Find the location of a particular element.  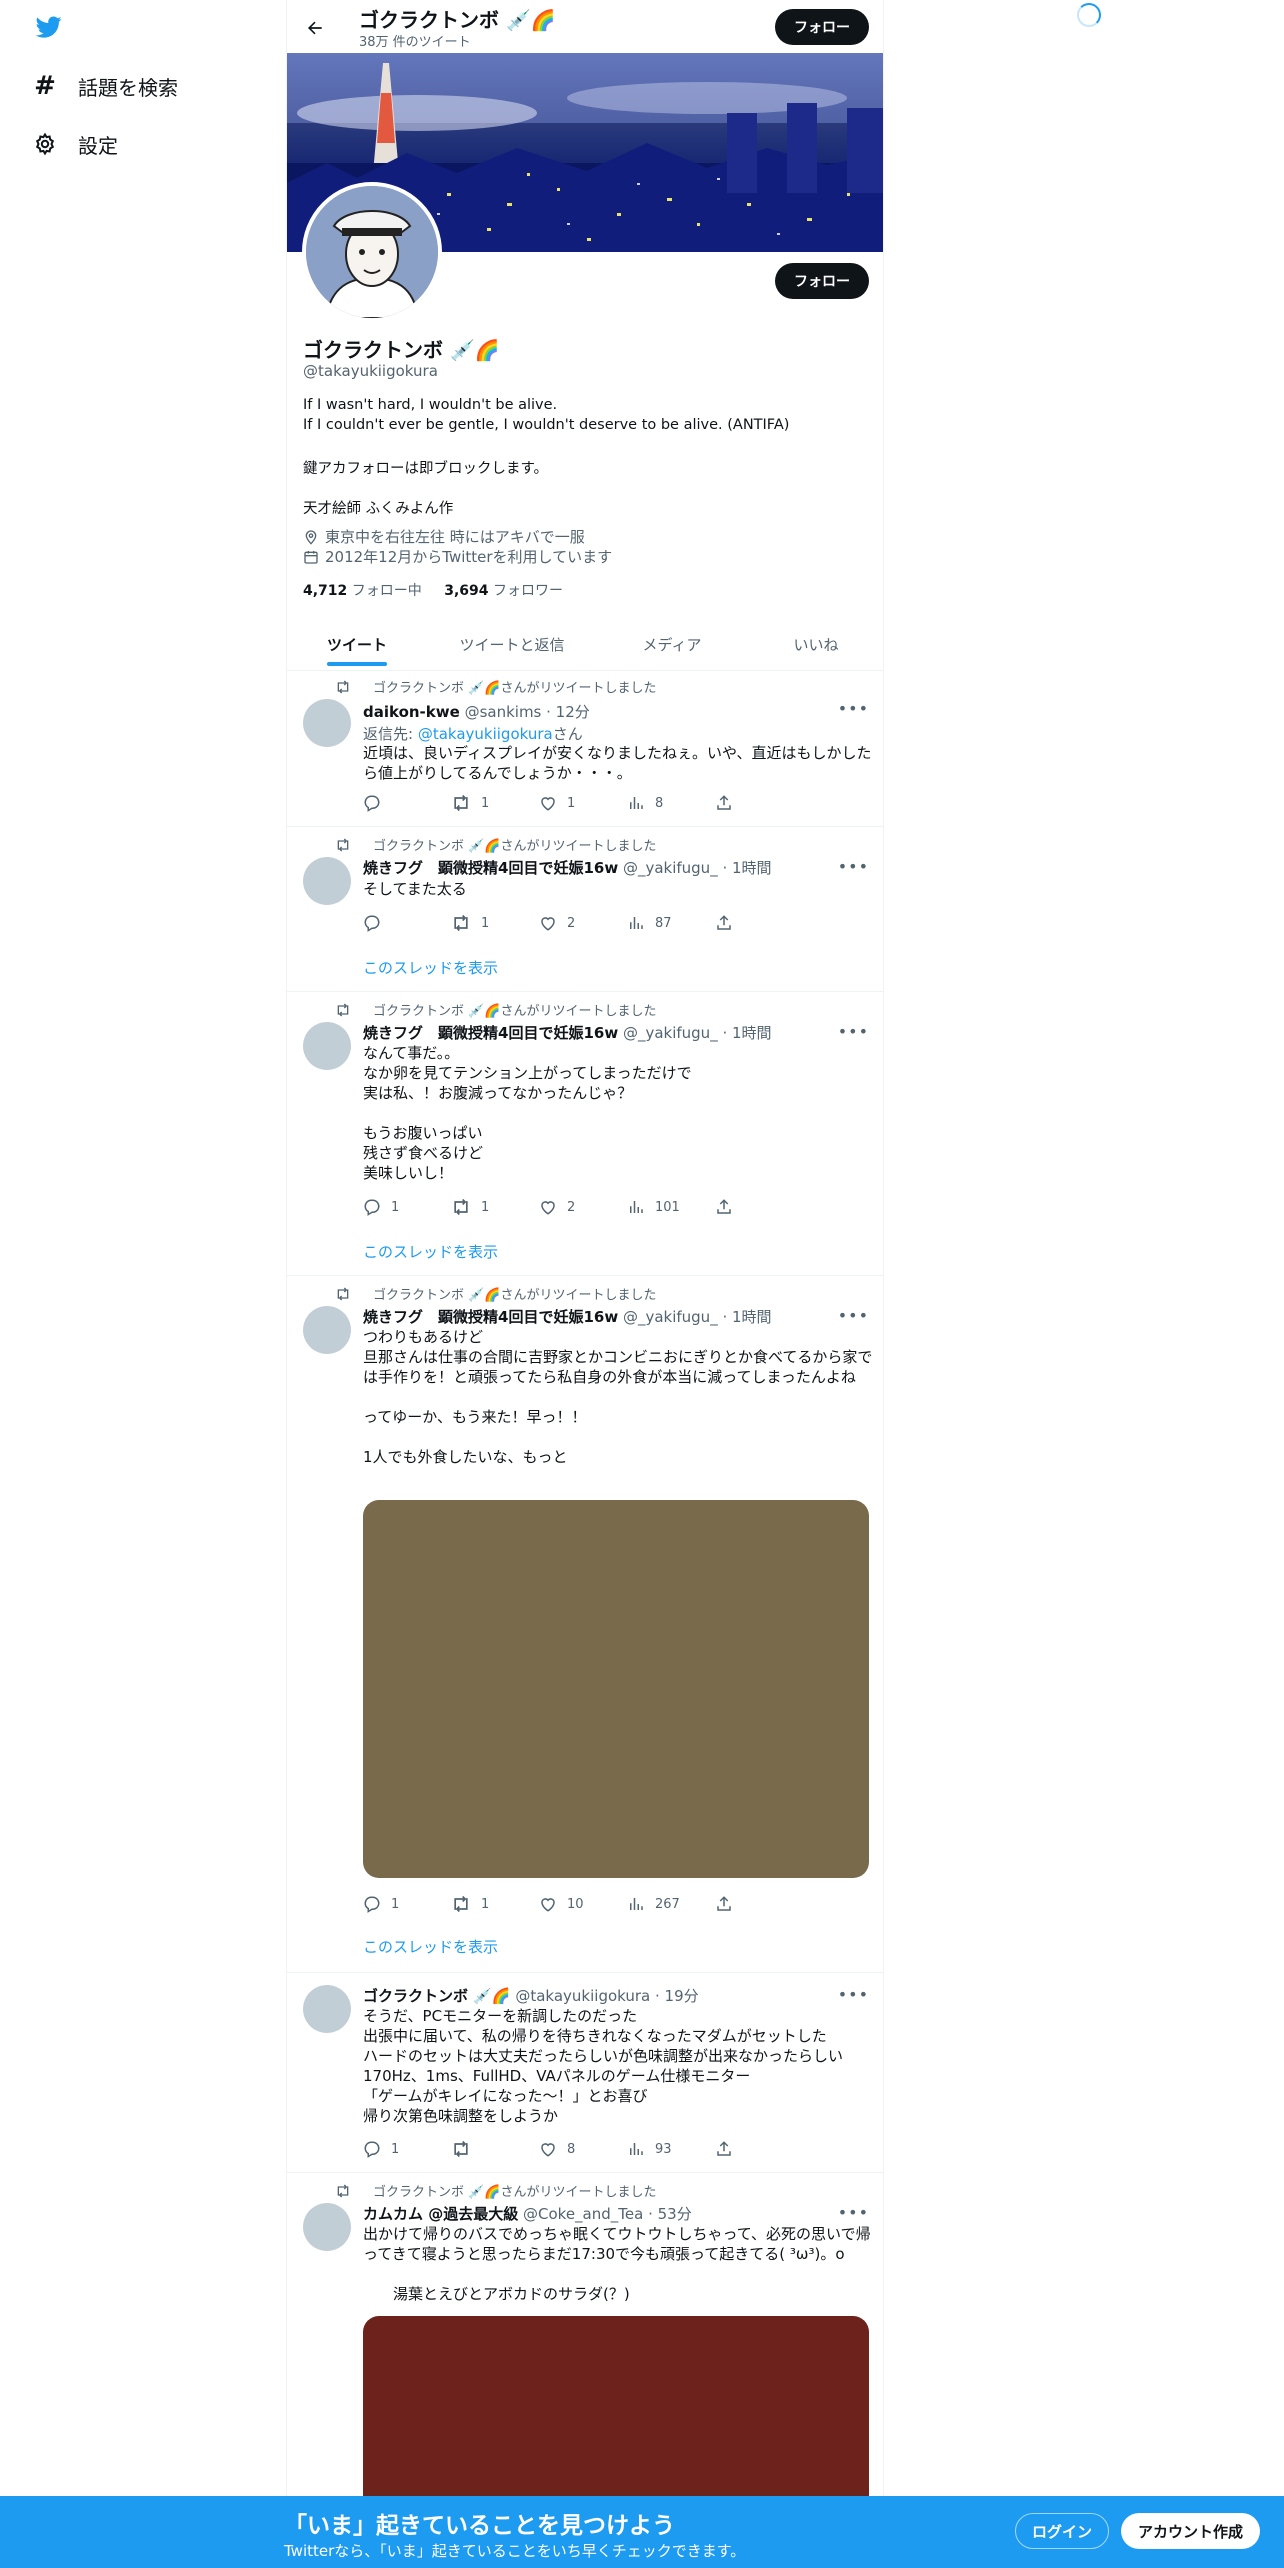

tweet-text: そしてまた太る is located at coordinates (415, 889).